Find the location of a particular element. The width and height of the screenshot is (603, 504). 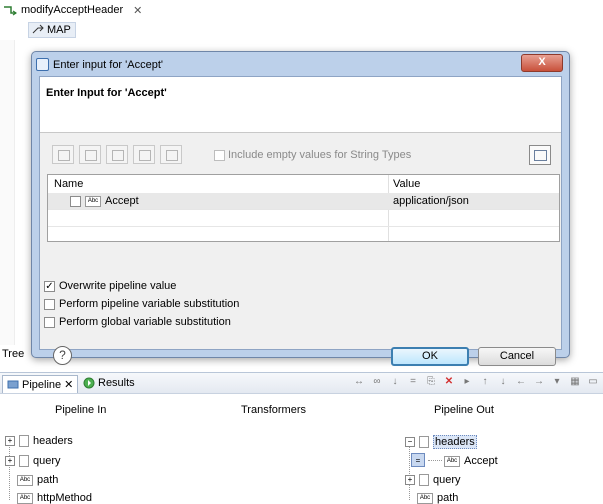

pipeline-substitution-option: Perform pipeline variable substitution is located at coordinates (141, 304).